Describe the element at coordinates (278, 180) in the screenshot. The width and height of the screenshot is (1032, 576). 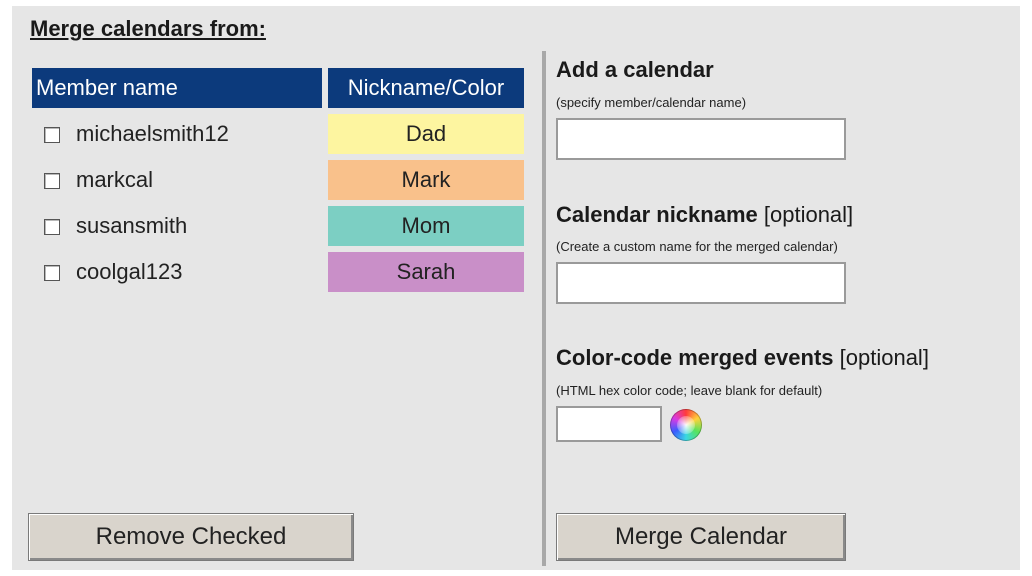
I see `table-row: markcal Mark` at that location.